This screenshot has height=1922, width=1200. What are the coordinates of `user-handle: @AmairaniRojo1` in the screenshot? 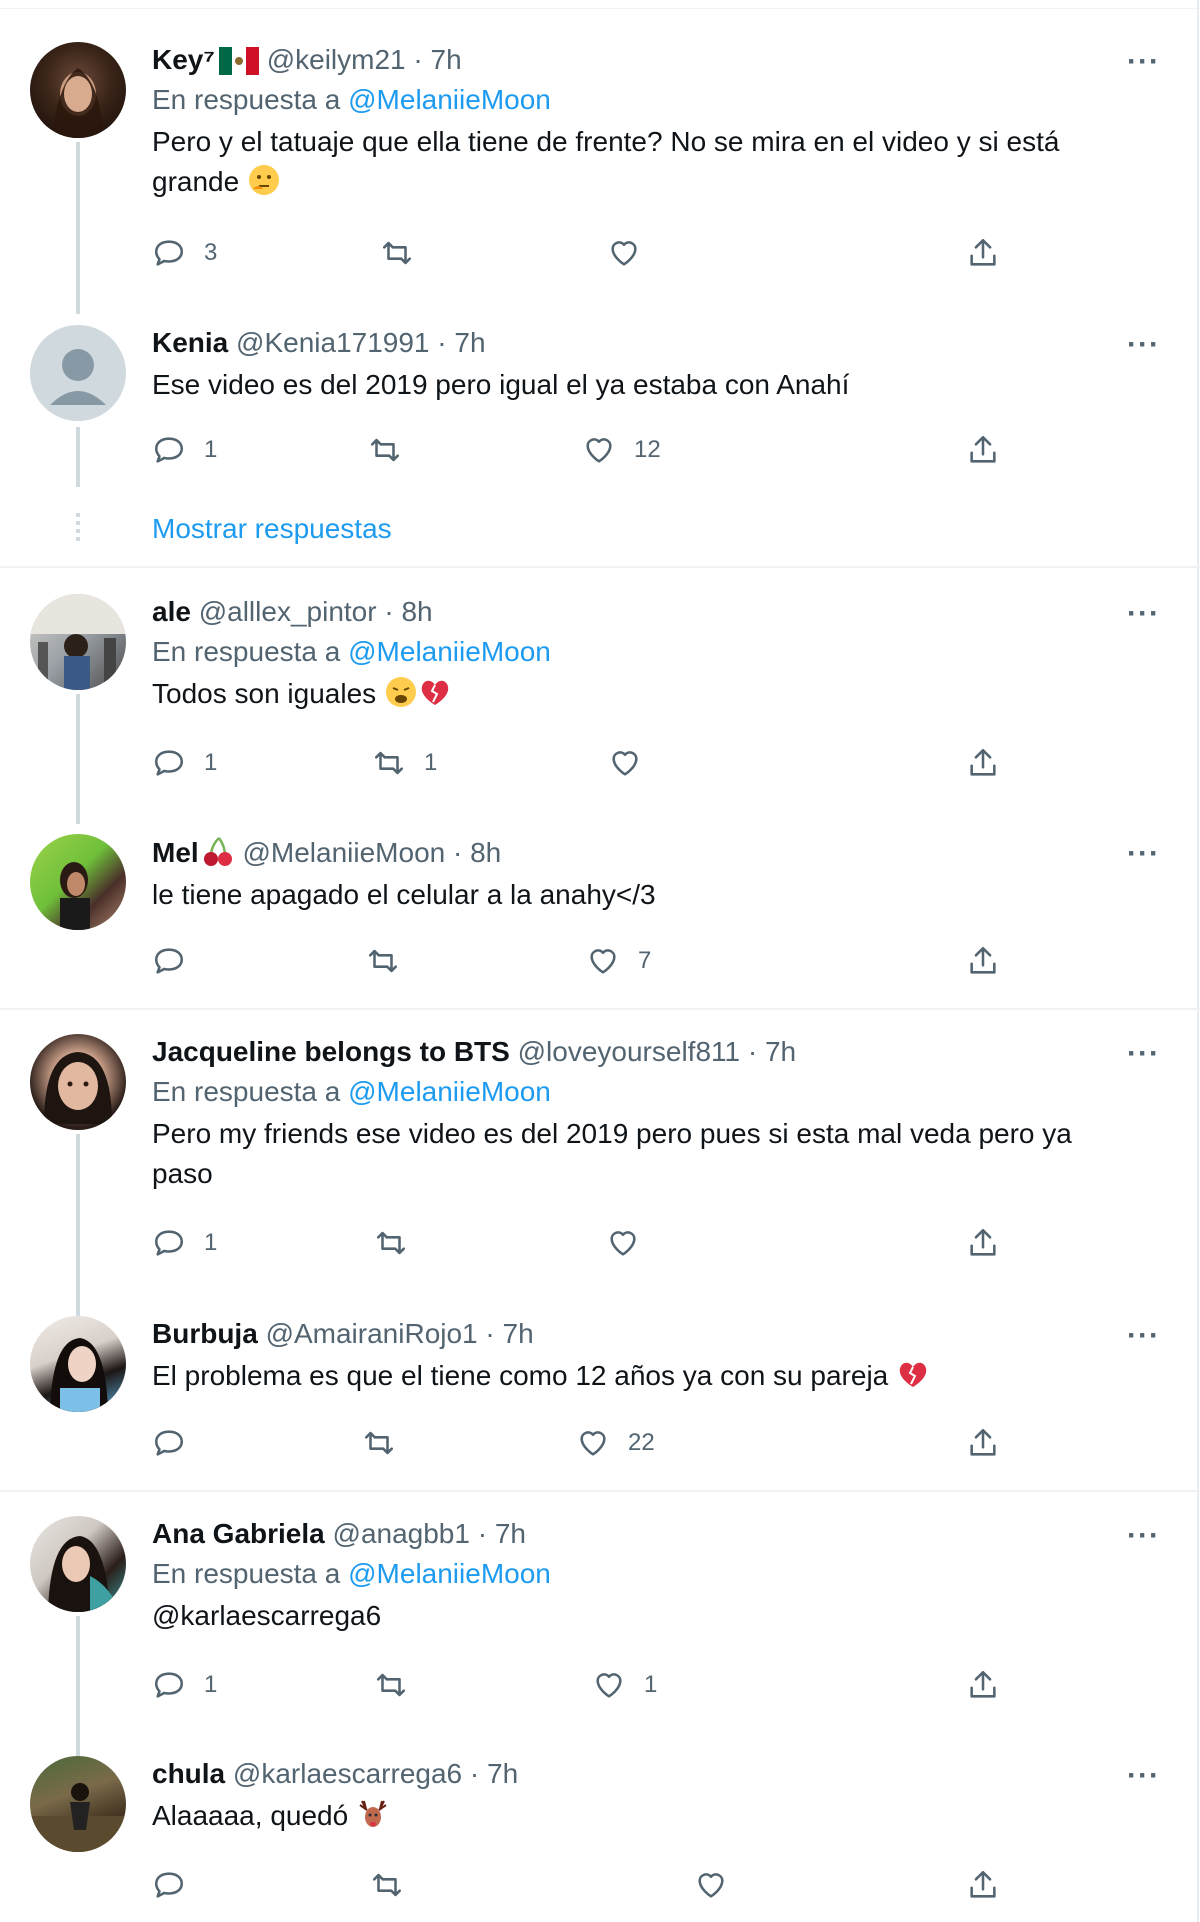 It's located at (372, 1333).